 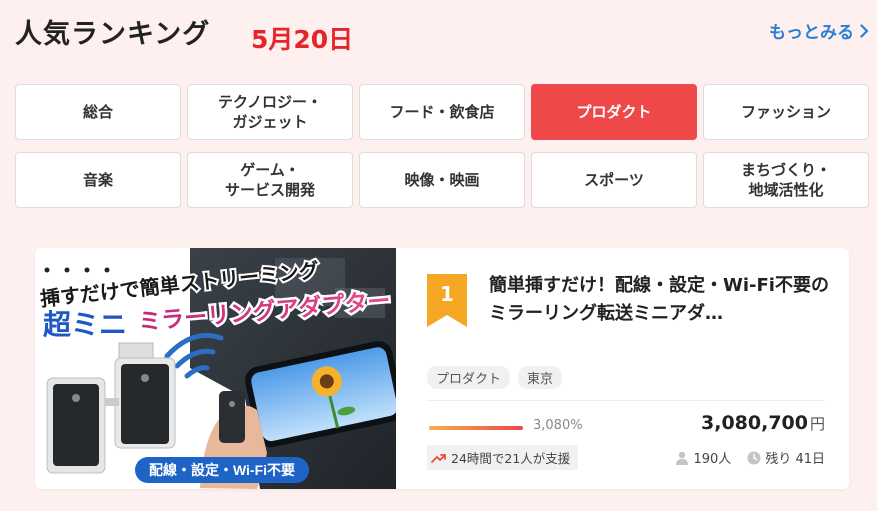 I want to click on category-tab-overall: 総合, so click(x=98, y=112).